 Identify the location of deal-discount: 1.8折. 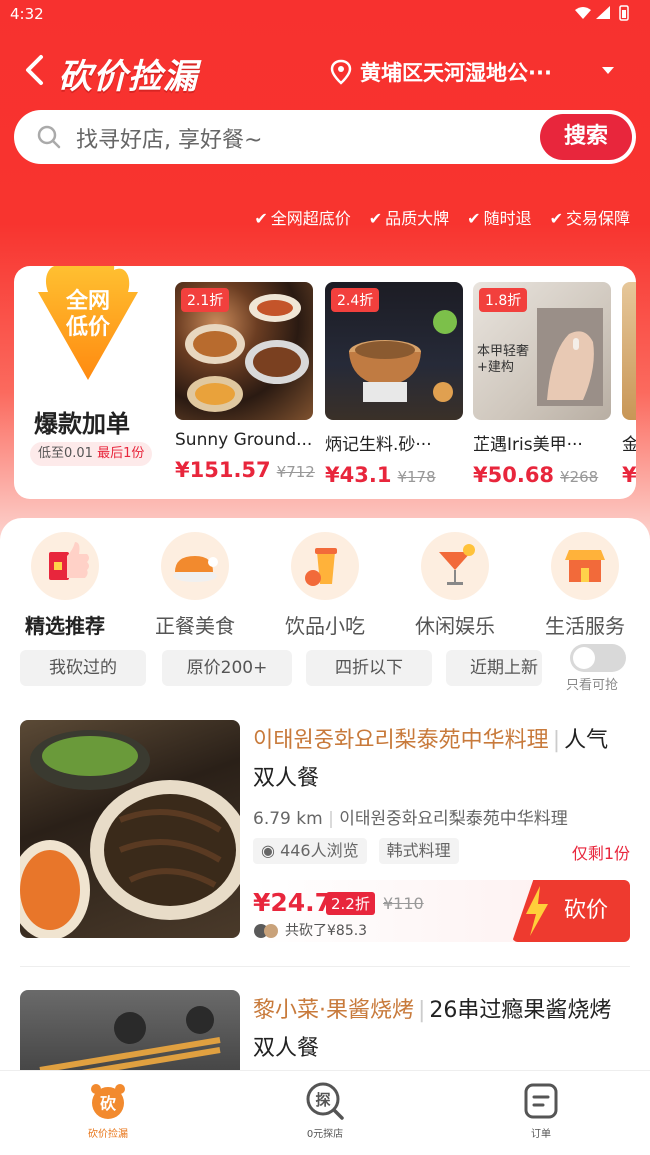
(503, 300).